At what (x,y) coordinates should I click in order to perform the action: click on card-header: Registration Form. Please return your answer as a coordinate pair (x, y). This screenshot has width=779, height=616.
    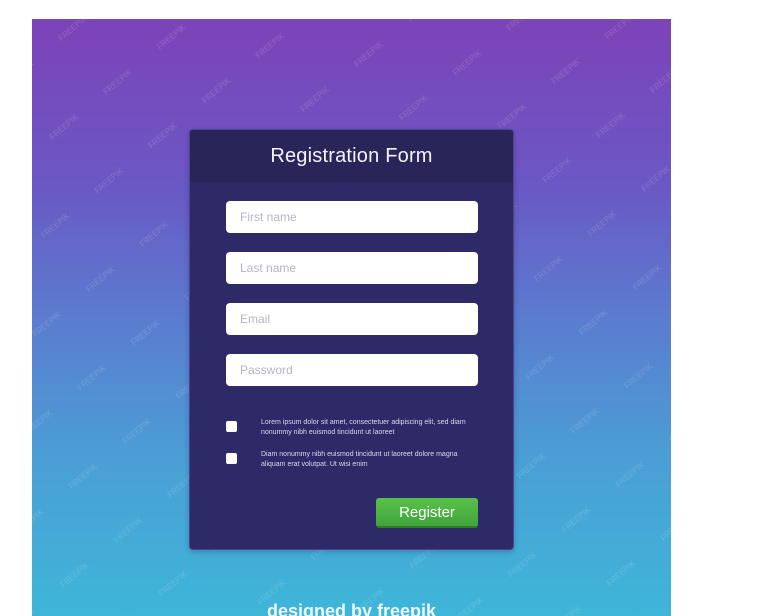
    Looking at the image, I should click on (351, 156).